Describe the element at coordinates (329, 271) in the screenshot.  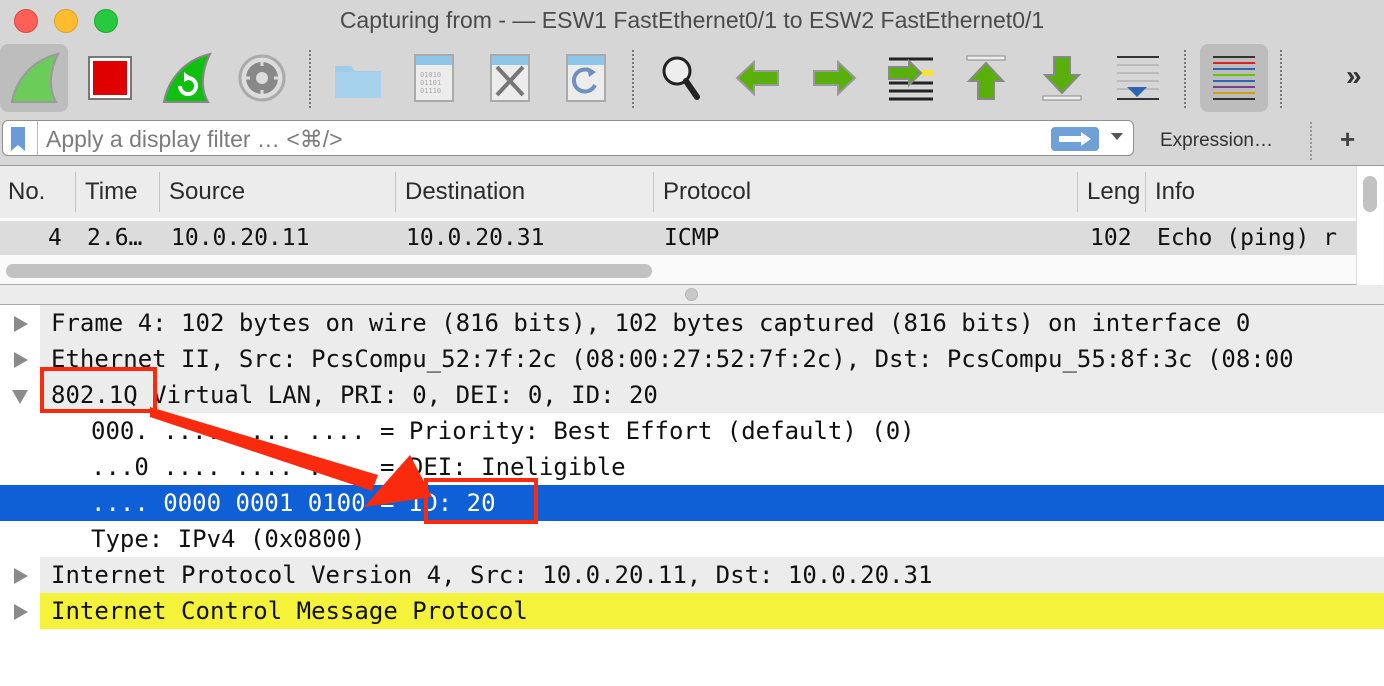
I see `horizontal-scroll-thumb` at that location.